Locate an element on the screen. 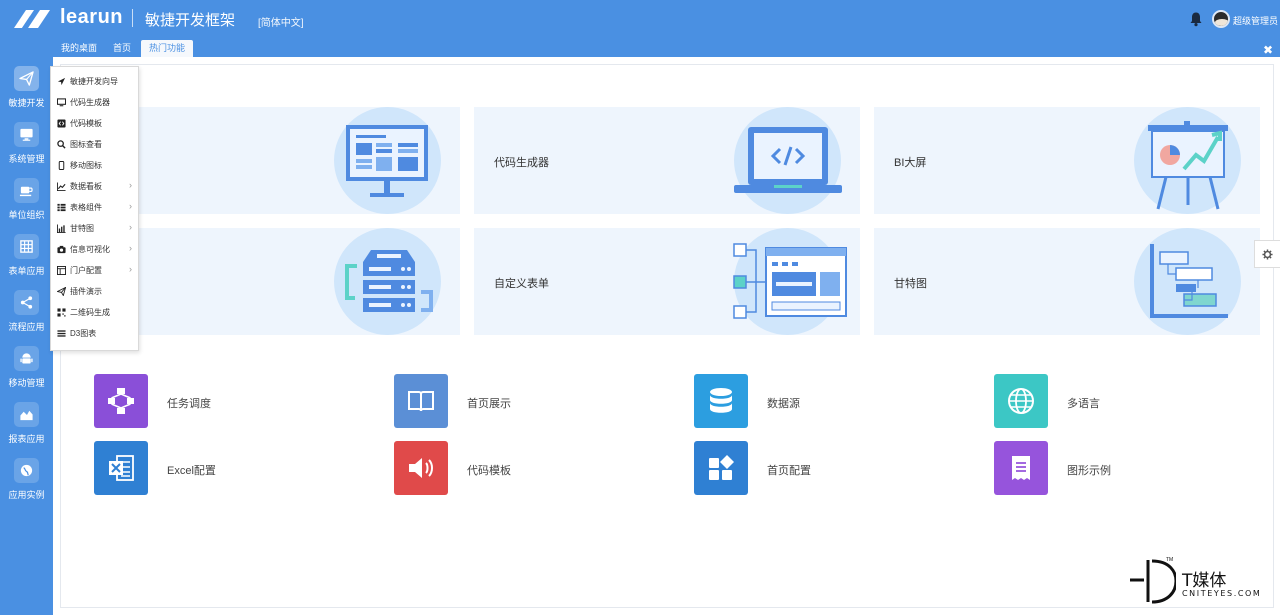  gantt-chart-illustration is located at coordinates (1189, 281).